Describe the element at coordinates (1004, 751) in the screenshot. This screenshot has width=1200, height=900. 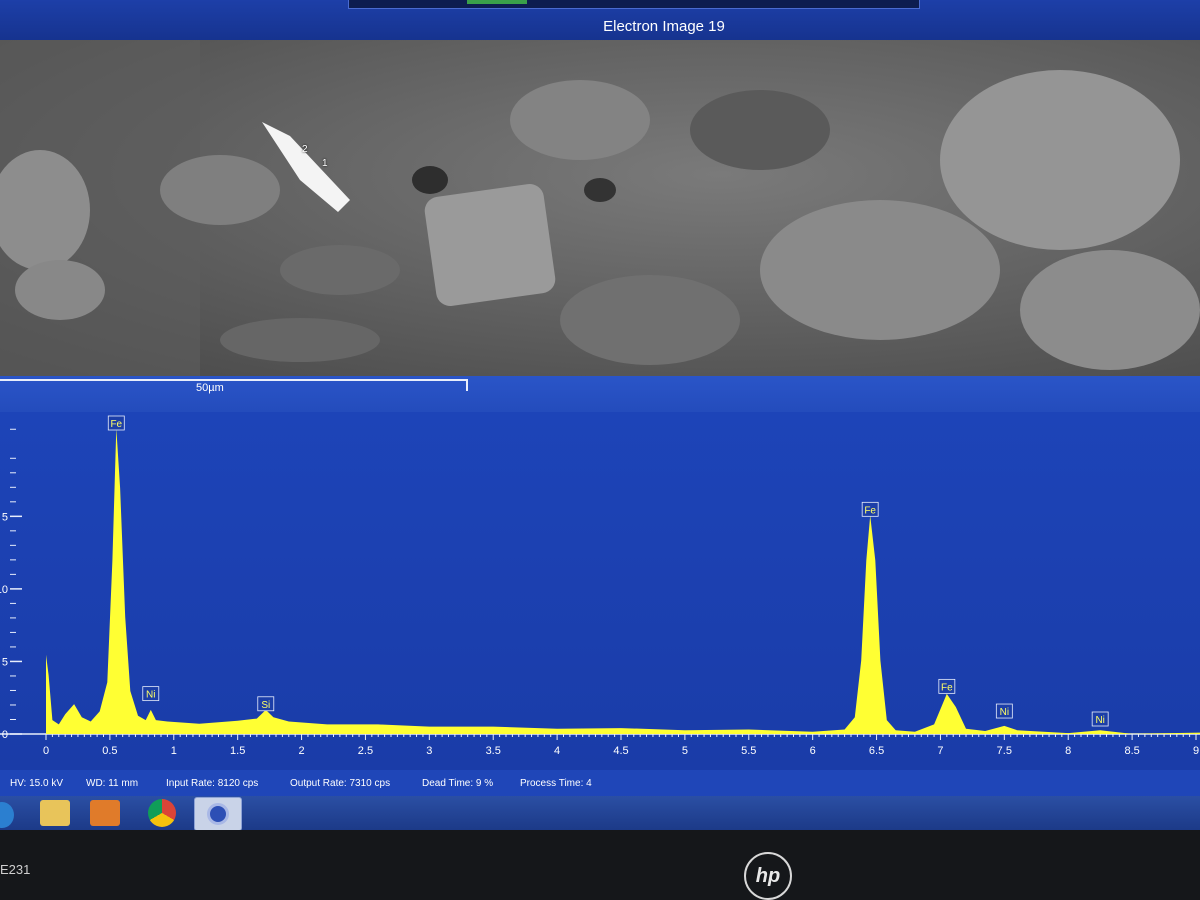
I see `x-tick-label: 7.5` at that location.